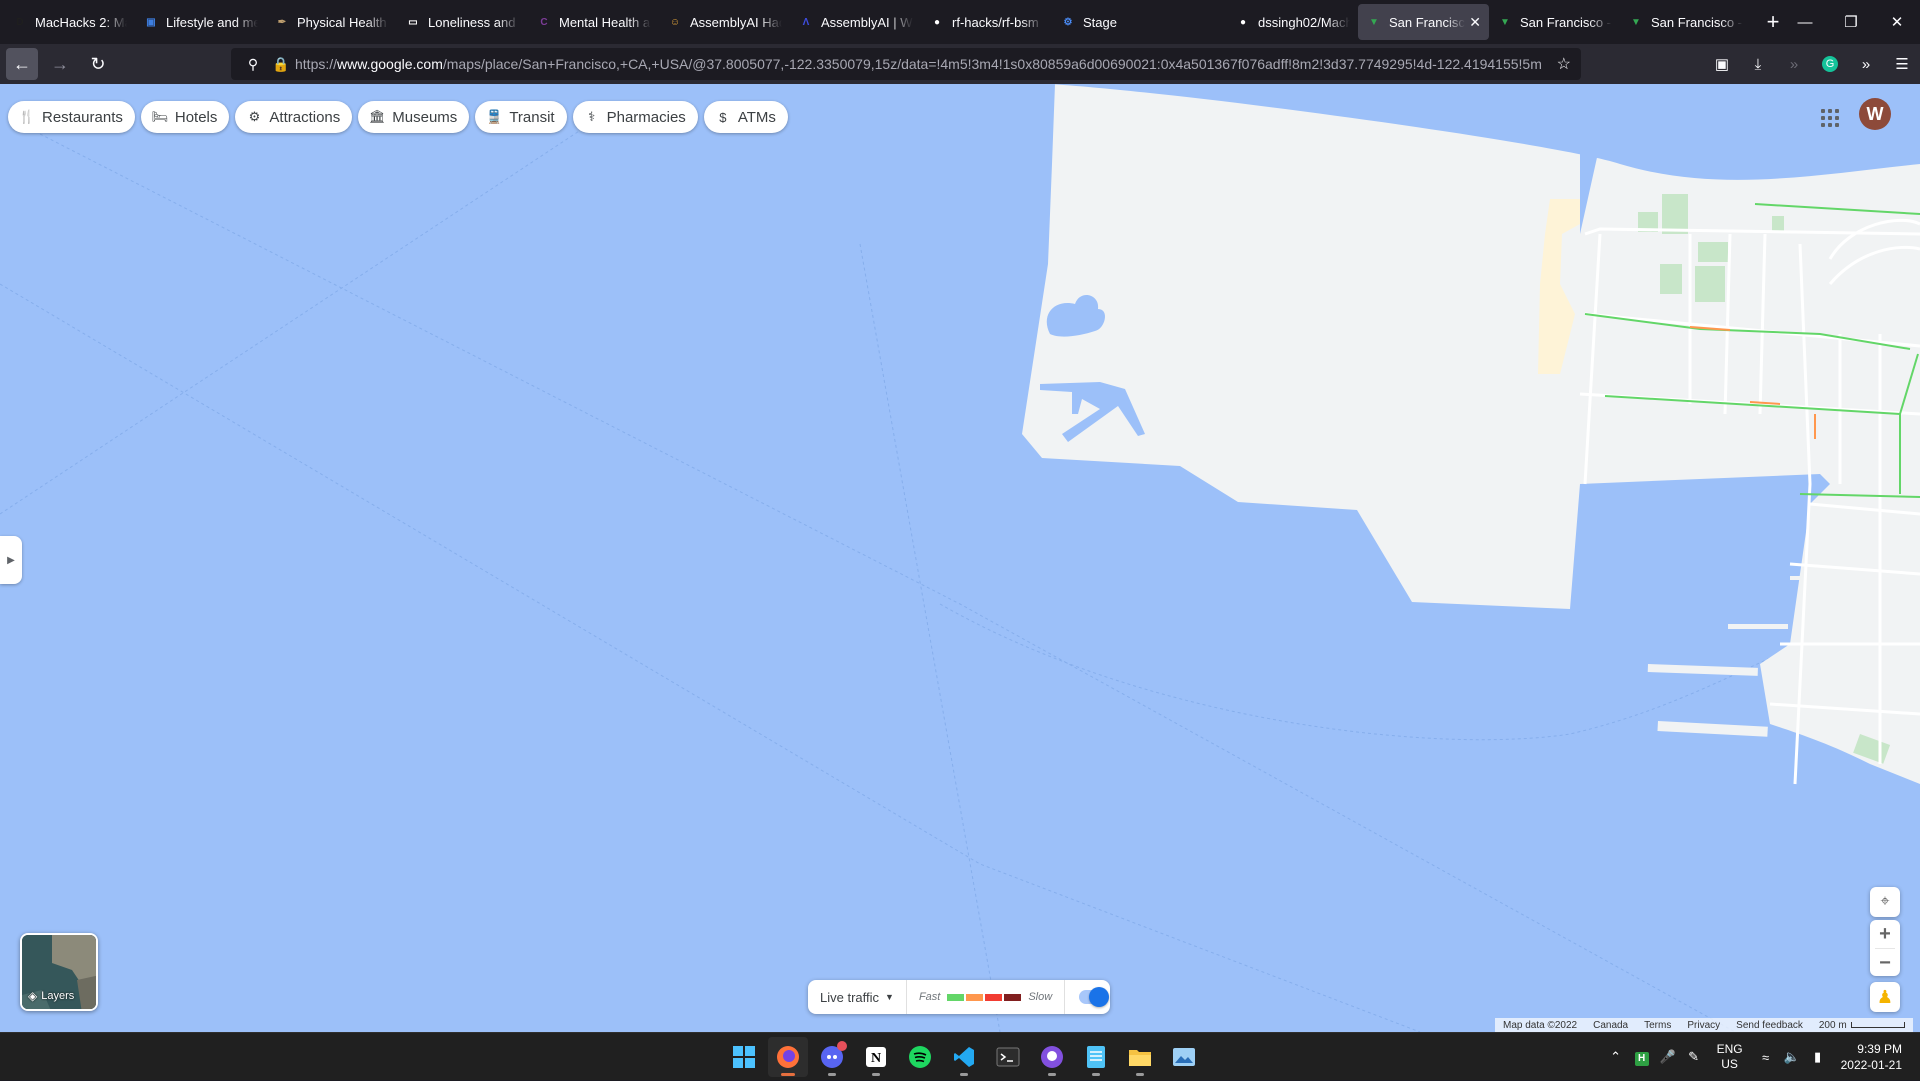  Describe the element at coordinates (593, 22) in the screenshot. I see `browser-tab: C Mental Health ar` at that location.